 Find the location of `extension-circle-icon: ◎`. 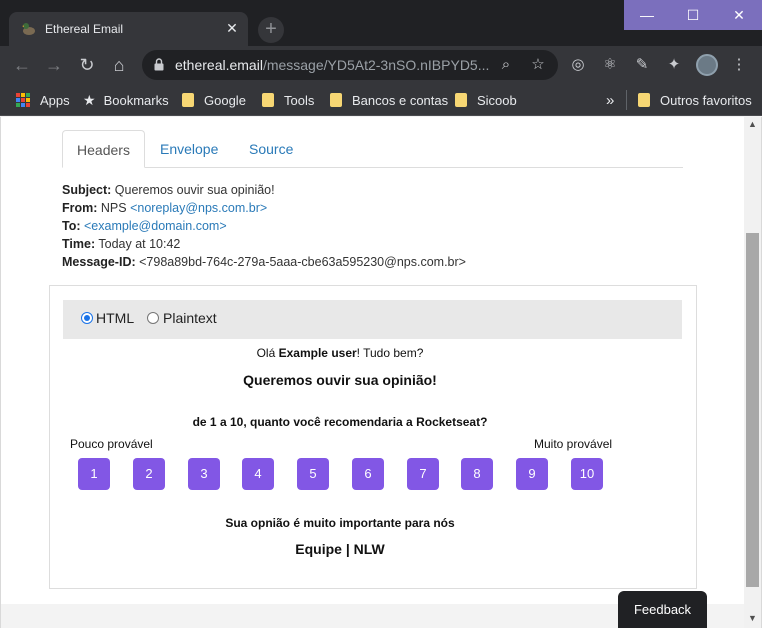

extension-circle-icon: ◎ is located at coordinates (578, 65).